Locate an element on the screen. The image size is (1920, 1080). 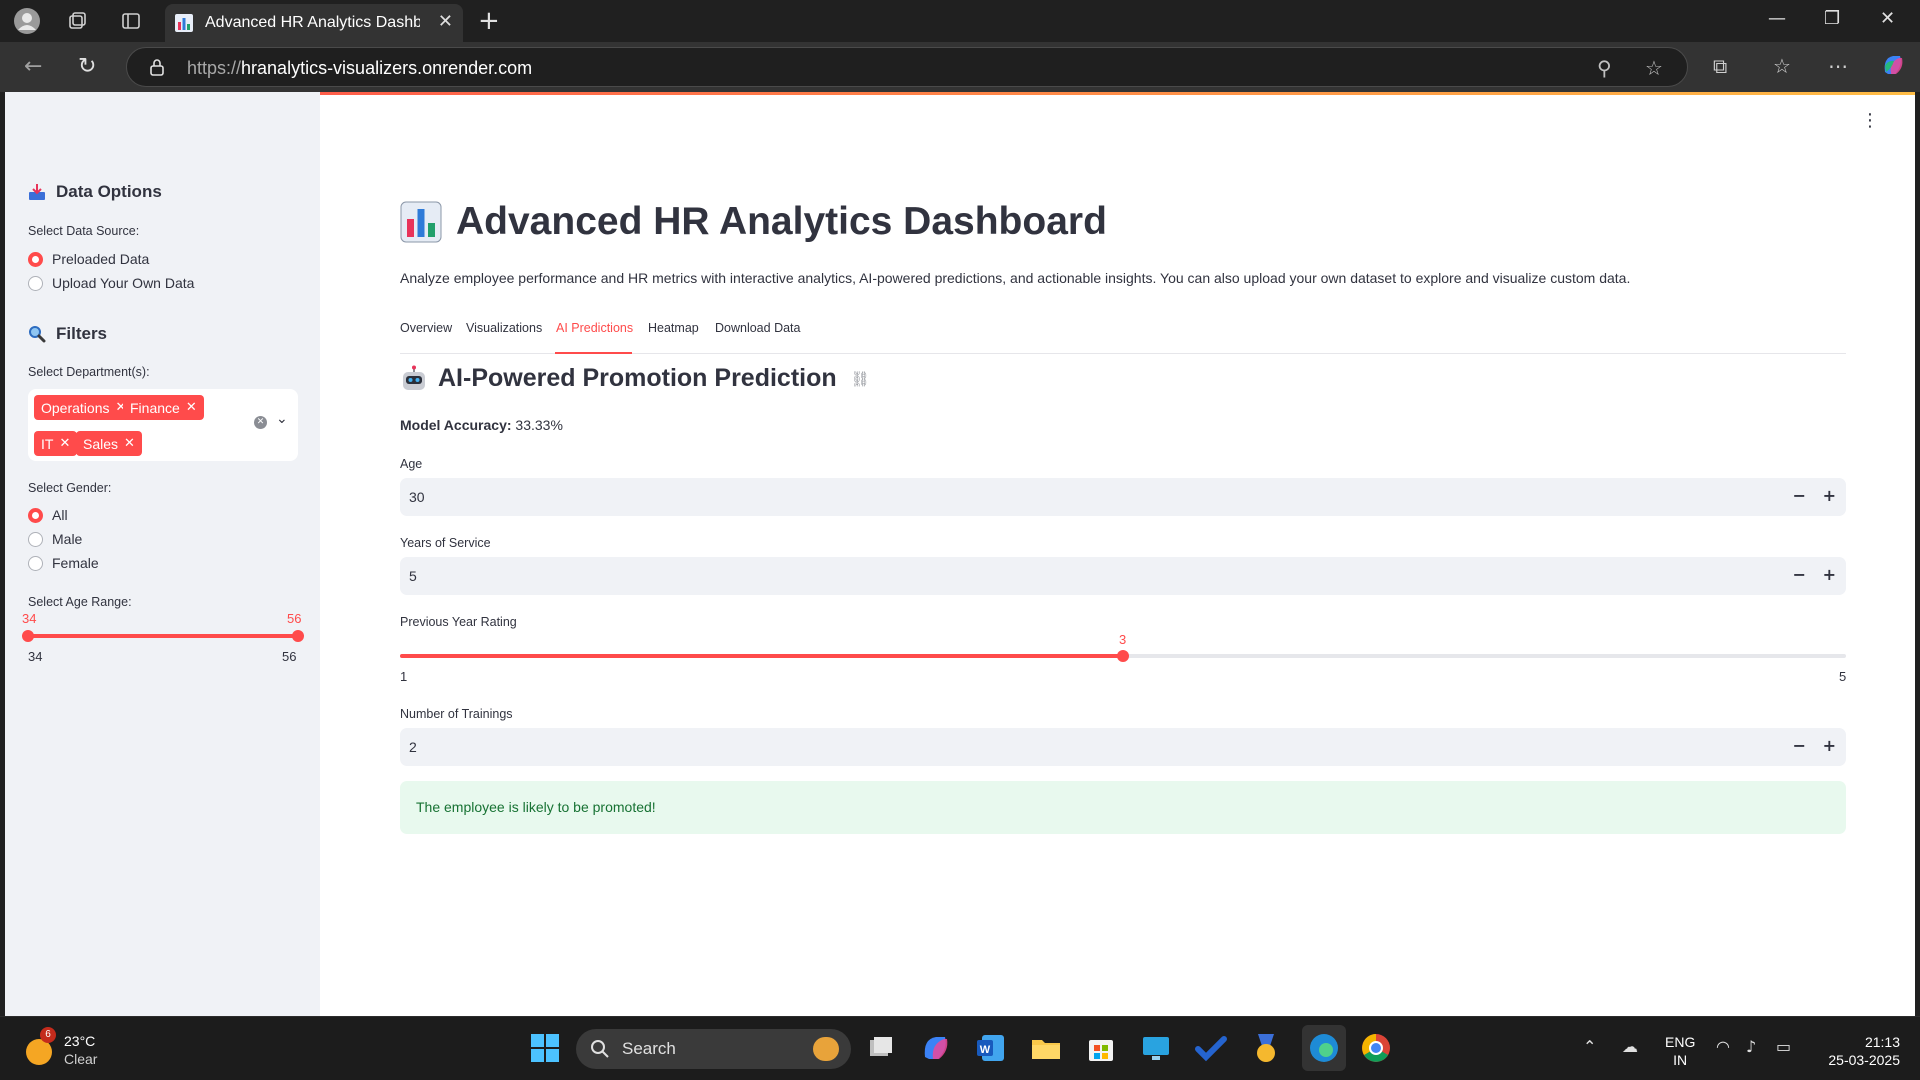
radio-label: Female is located at coordinates (75, 563).